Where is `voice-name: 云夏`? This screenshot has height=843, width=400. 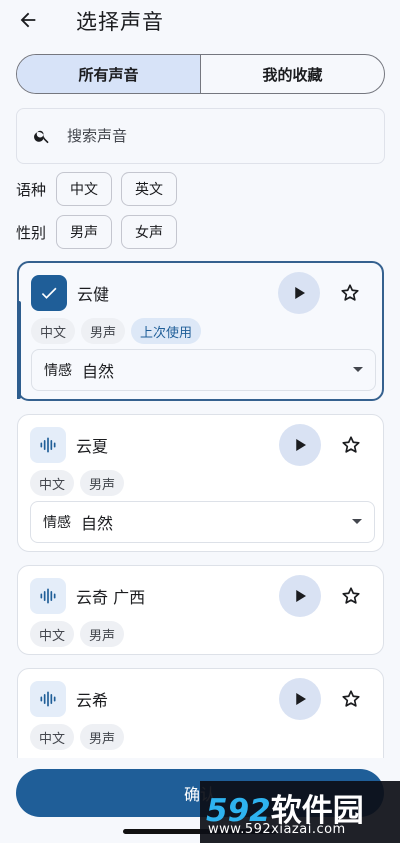
voice-name: 云夏 is located at coordinates (92, 446).